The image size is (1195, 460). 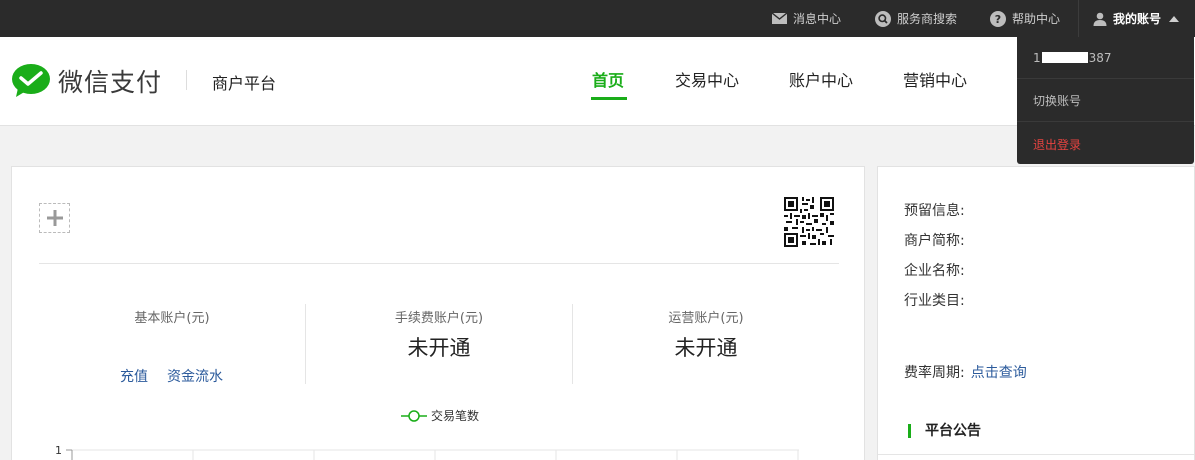 What do you see at coordinates (186, 80) in the screenshot?
I see `logo-divider` at bounding box center [186, 80].